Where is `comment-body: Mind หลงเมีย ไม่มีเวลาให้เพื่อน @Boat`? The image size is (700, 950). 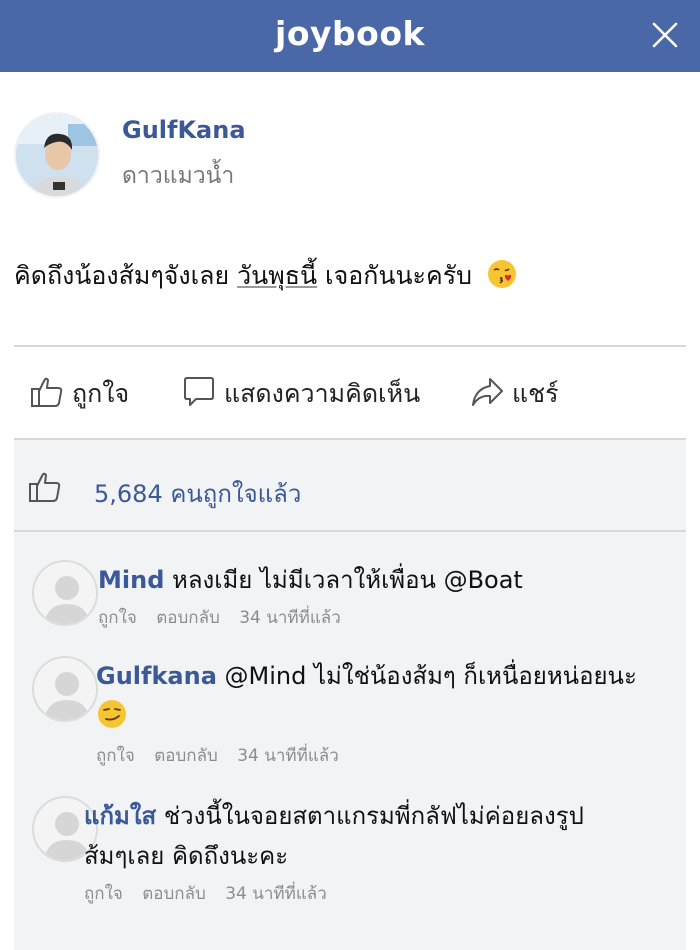
comment-body: Mind หลงเมีย ไม่มีเวลาให้เพื่อน @Boat is located at coordinates (310, 580).